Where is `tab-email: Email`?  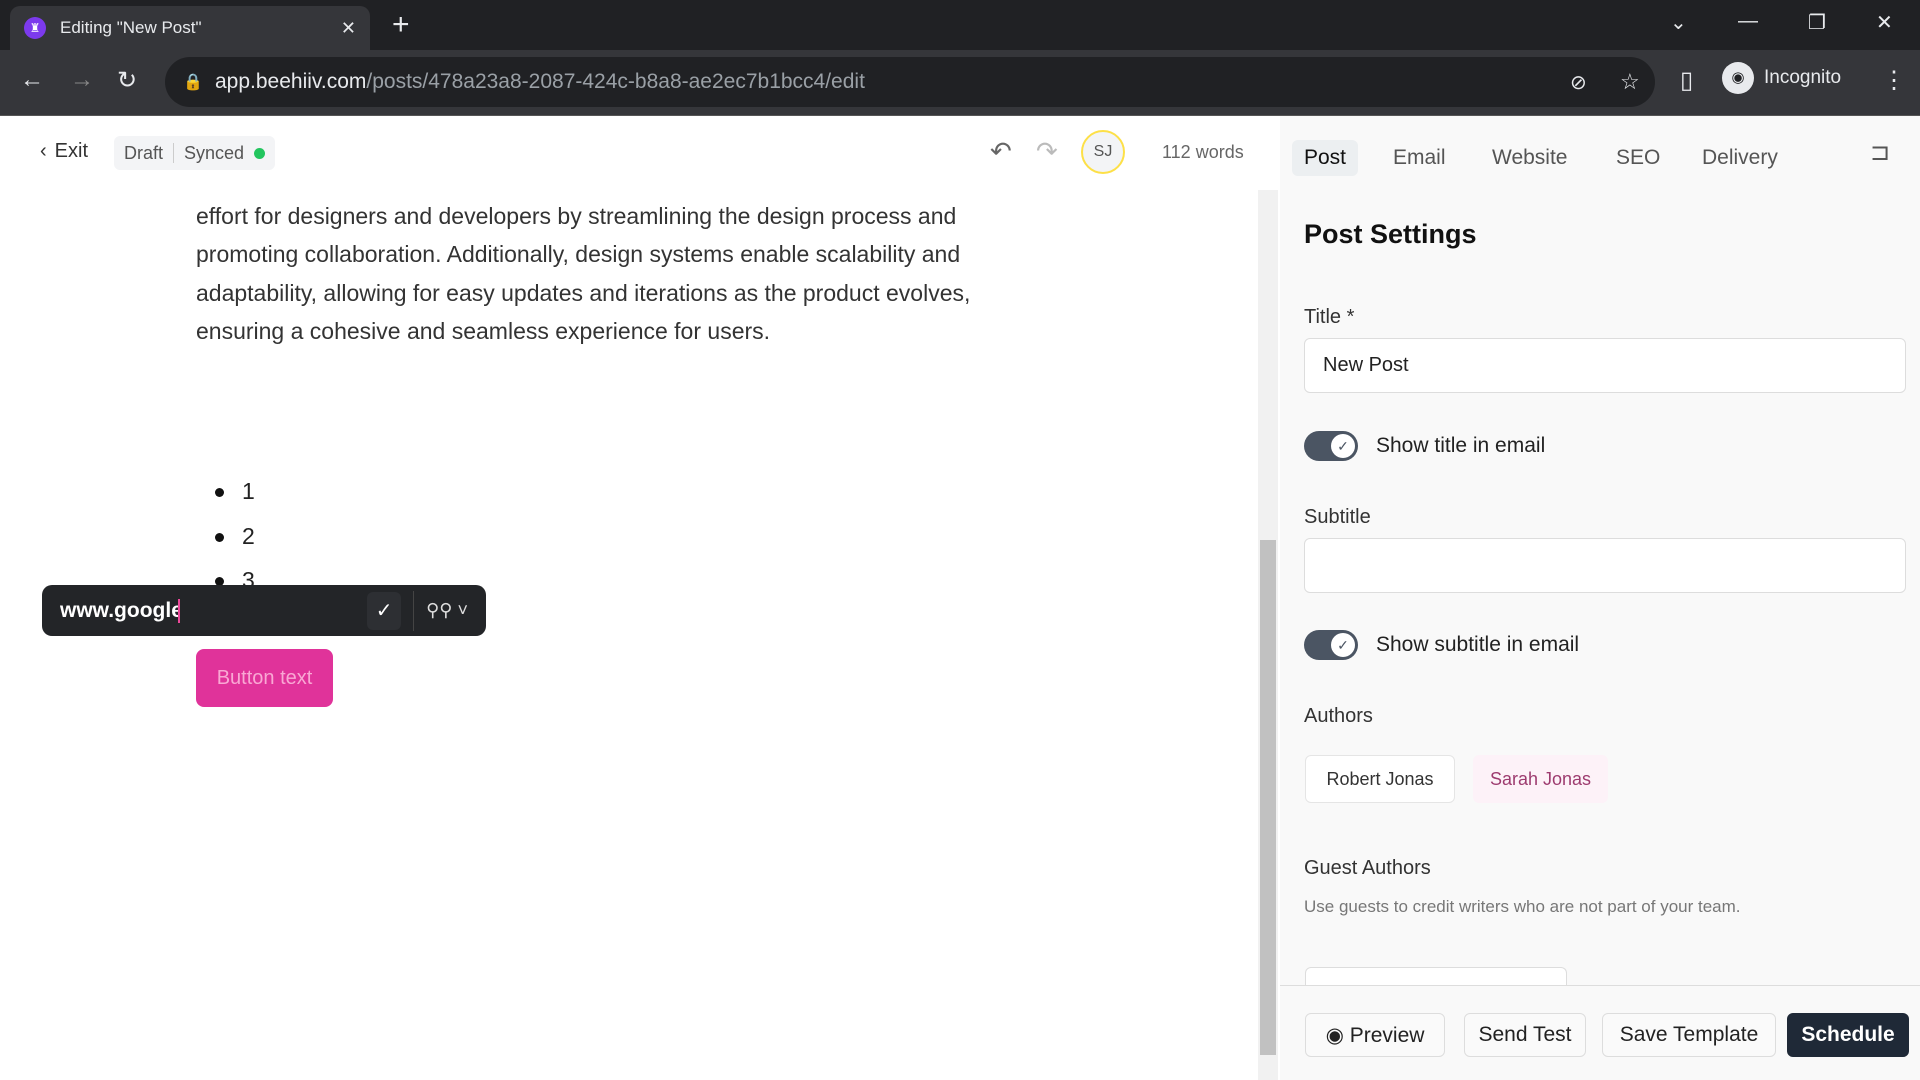 tab-email: Email is located at coordinates (1419, 158).